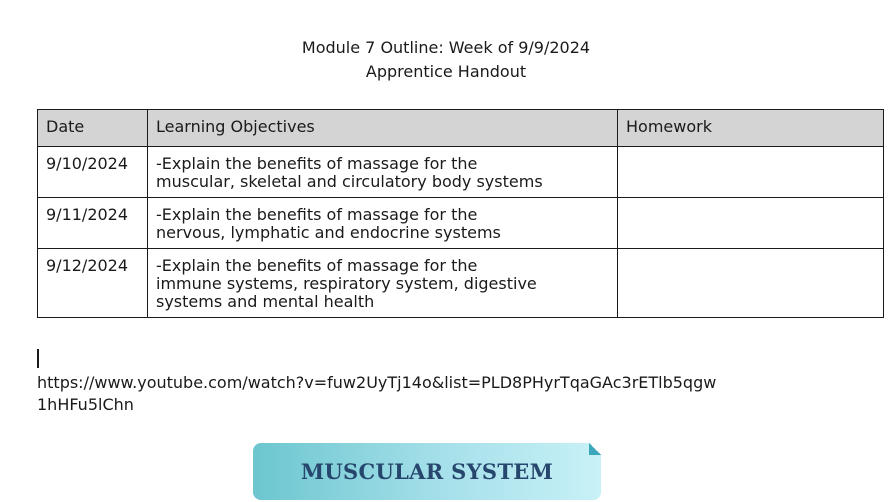 This screenshot has width=892, height=502. Describe the element at coordinates (38, 358) in the screenshot. I see `text-cursor` at that location.